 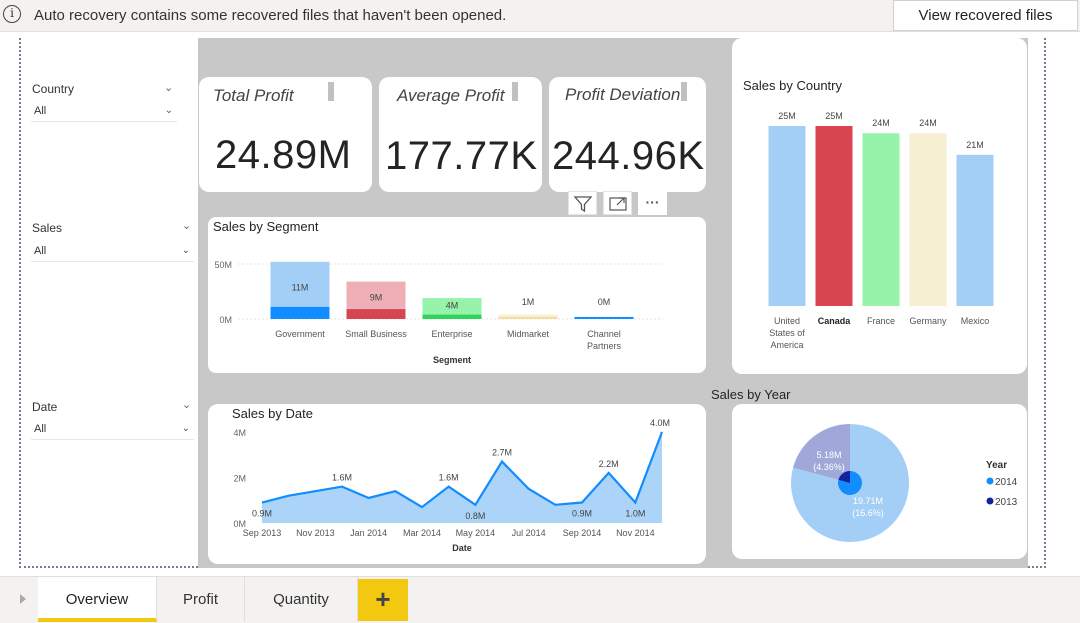 I want to click on kpi-value: 24.89M, so click(x=283, y=155).